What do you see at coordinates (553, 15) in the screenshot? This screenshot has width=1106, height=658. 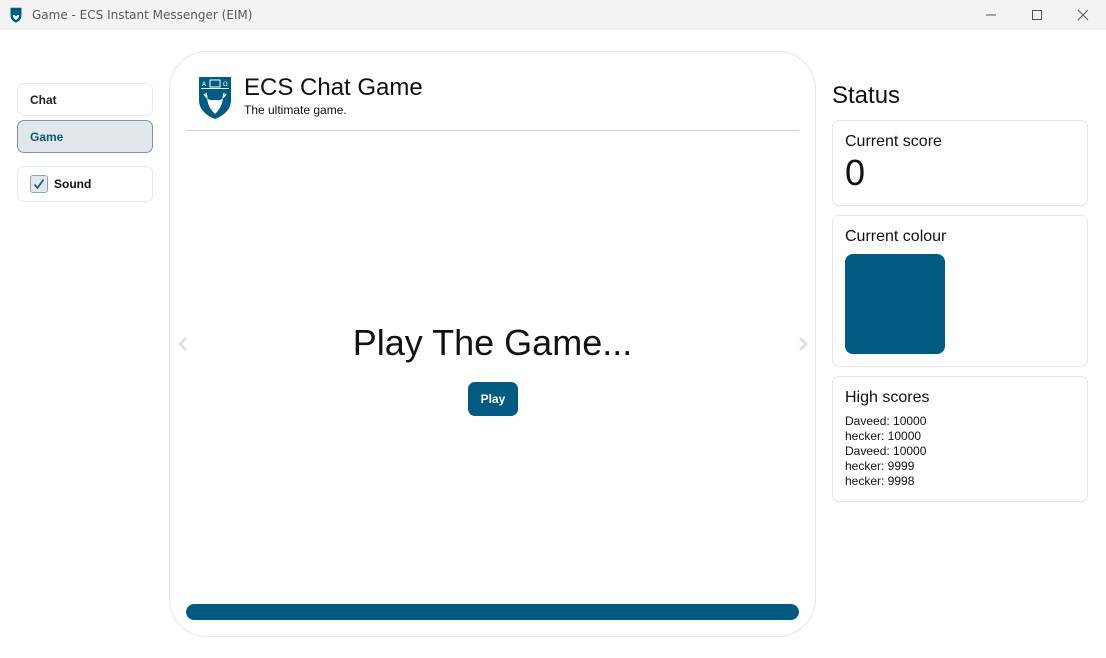 I see `title-bar: Game - ECS Instant Messenger (EIM)` at bounding box center [553, 15].